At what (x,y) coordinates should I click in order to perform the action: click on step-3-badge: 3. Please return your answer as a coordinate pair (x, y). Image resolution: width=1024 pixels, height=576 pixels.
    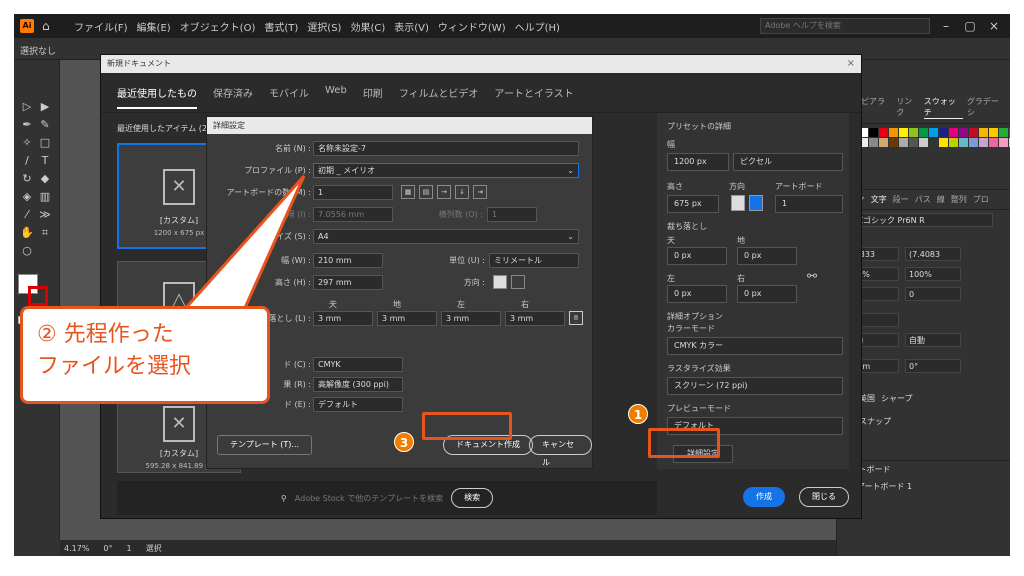
    Looking at the image, I should click on (404, 442).